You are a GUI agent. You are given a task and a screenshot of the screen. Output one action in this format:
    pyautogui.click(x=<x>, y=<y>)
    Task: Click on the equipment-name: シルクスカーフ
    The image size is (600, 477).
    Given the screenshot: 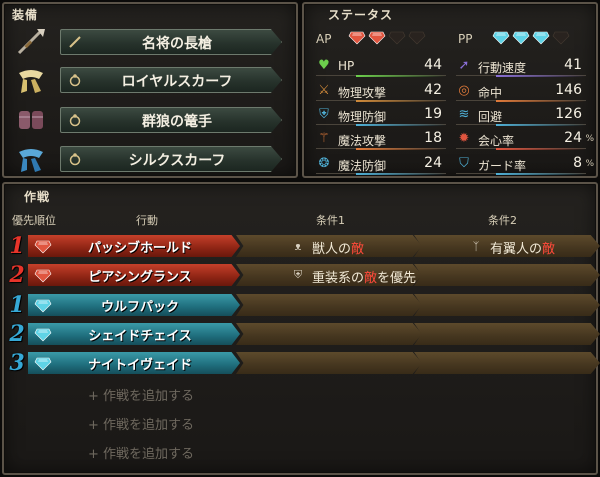 What is the action you would take?
    pyautogui.click(x=177, y=161)
    